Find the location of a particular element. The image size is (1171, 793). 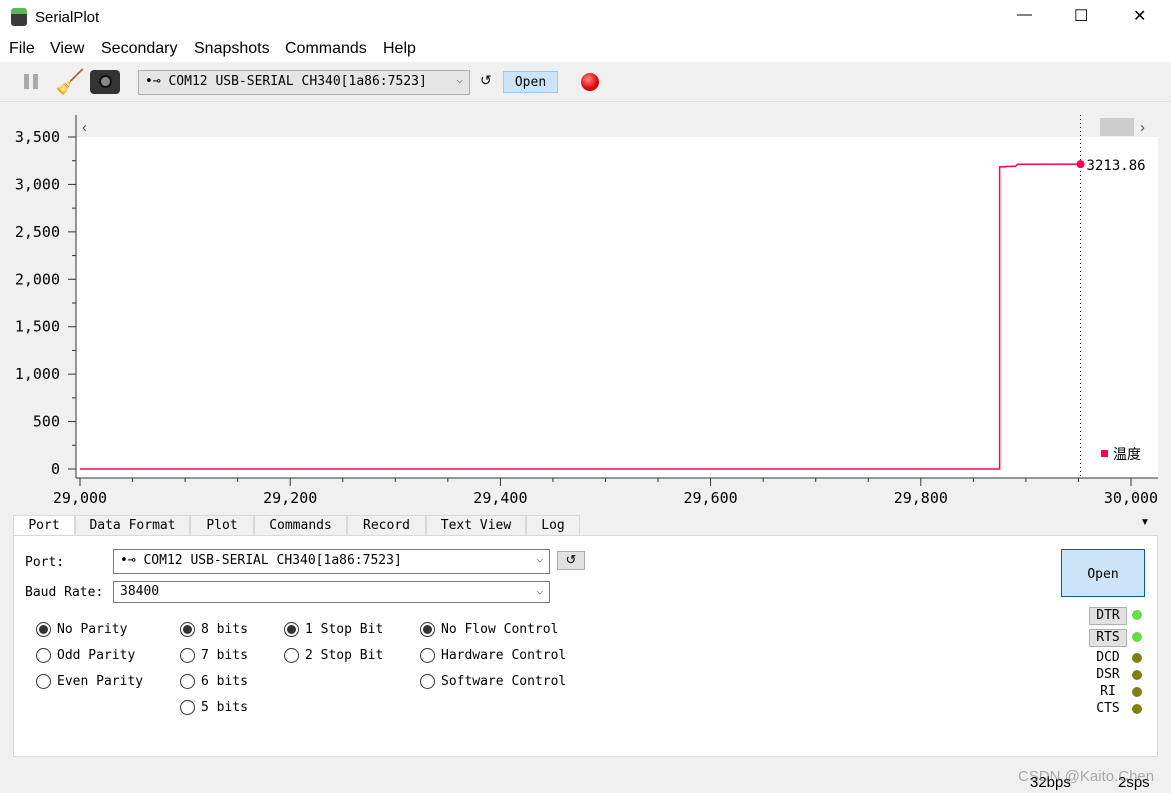

stop-radio: 2 Stop Bit is located at coordinates (333, 655).